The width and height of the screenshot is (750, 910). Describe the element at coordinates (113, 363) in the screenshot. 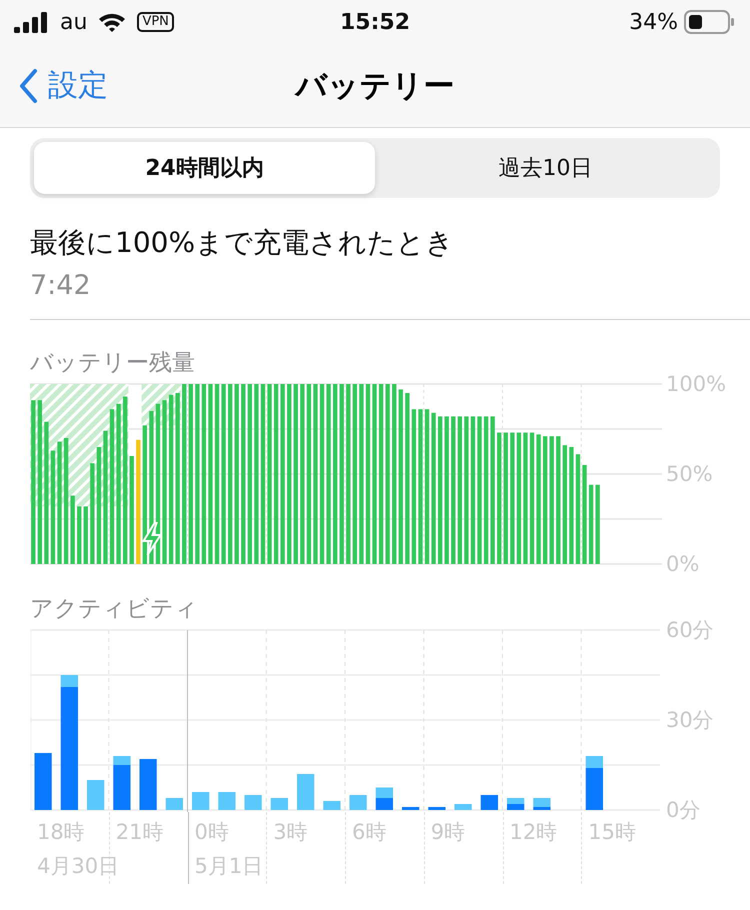

I see `chart-title: バッテリー残量` at that location.